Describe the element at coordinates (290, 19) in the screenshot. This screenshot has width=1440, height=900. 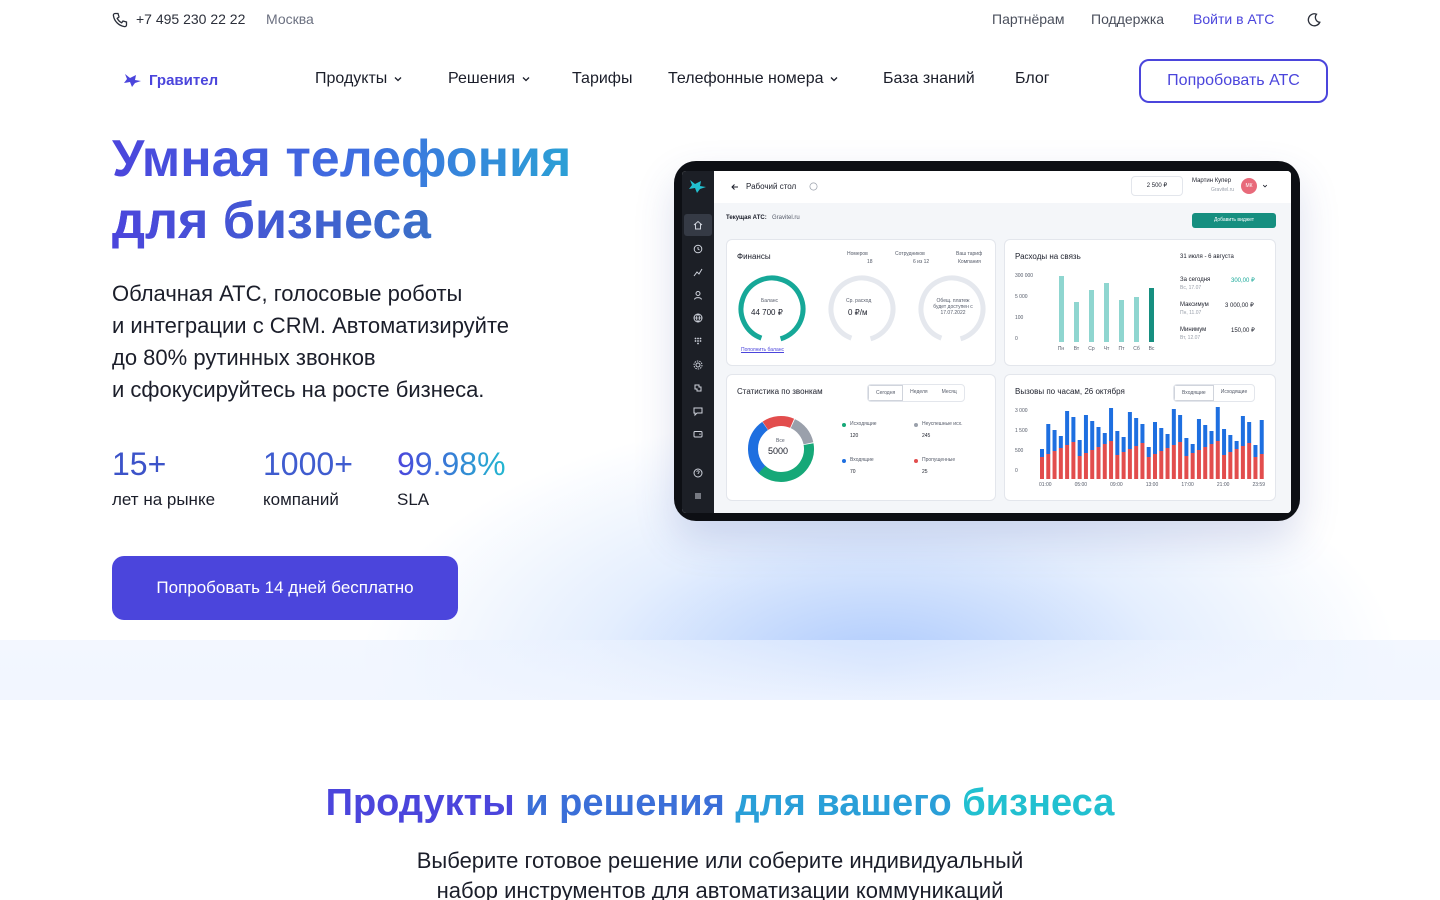
I see `city-selector: Москва` at that location.